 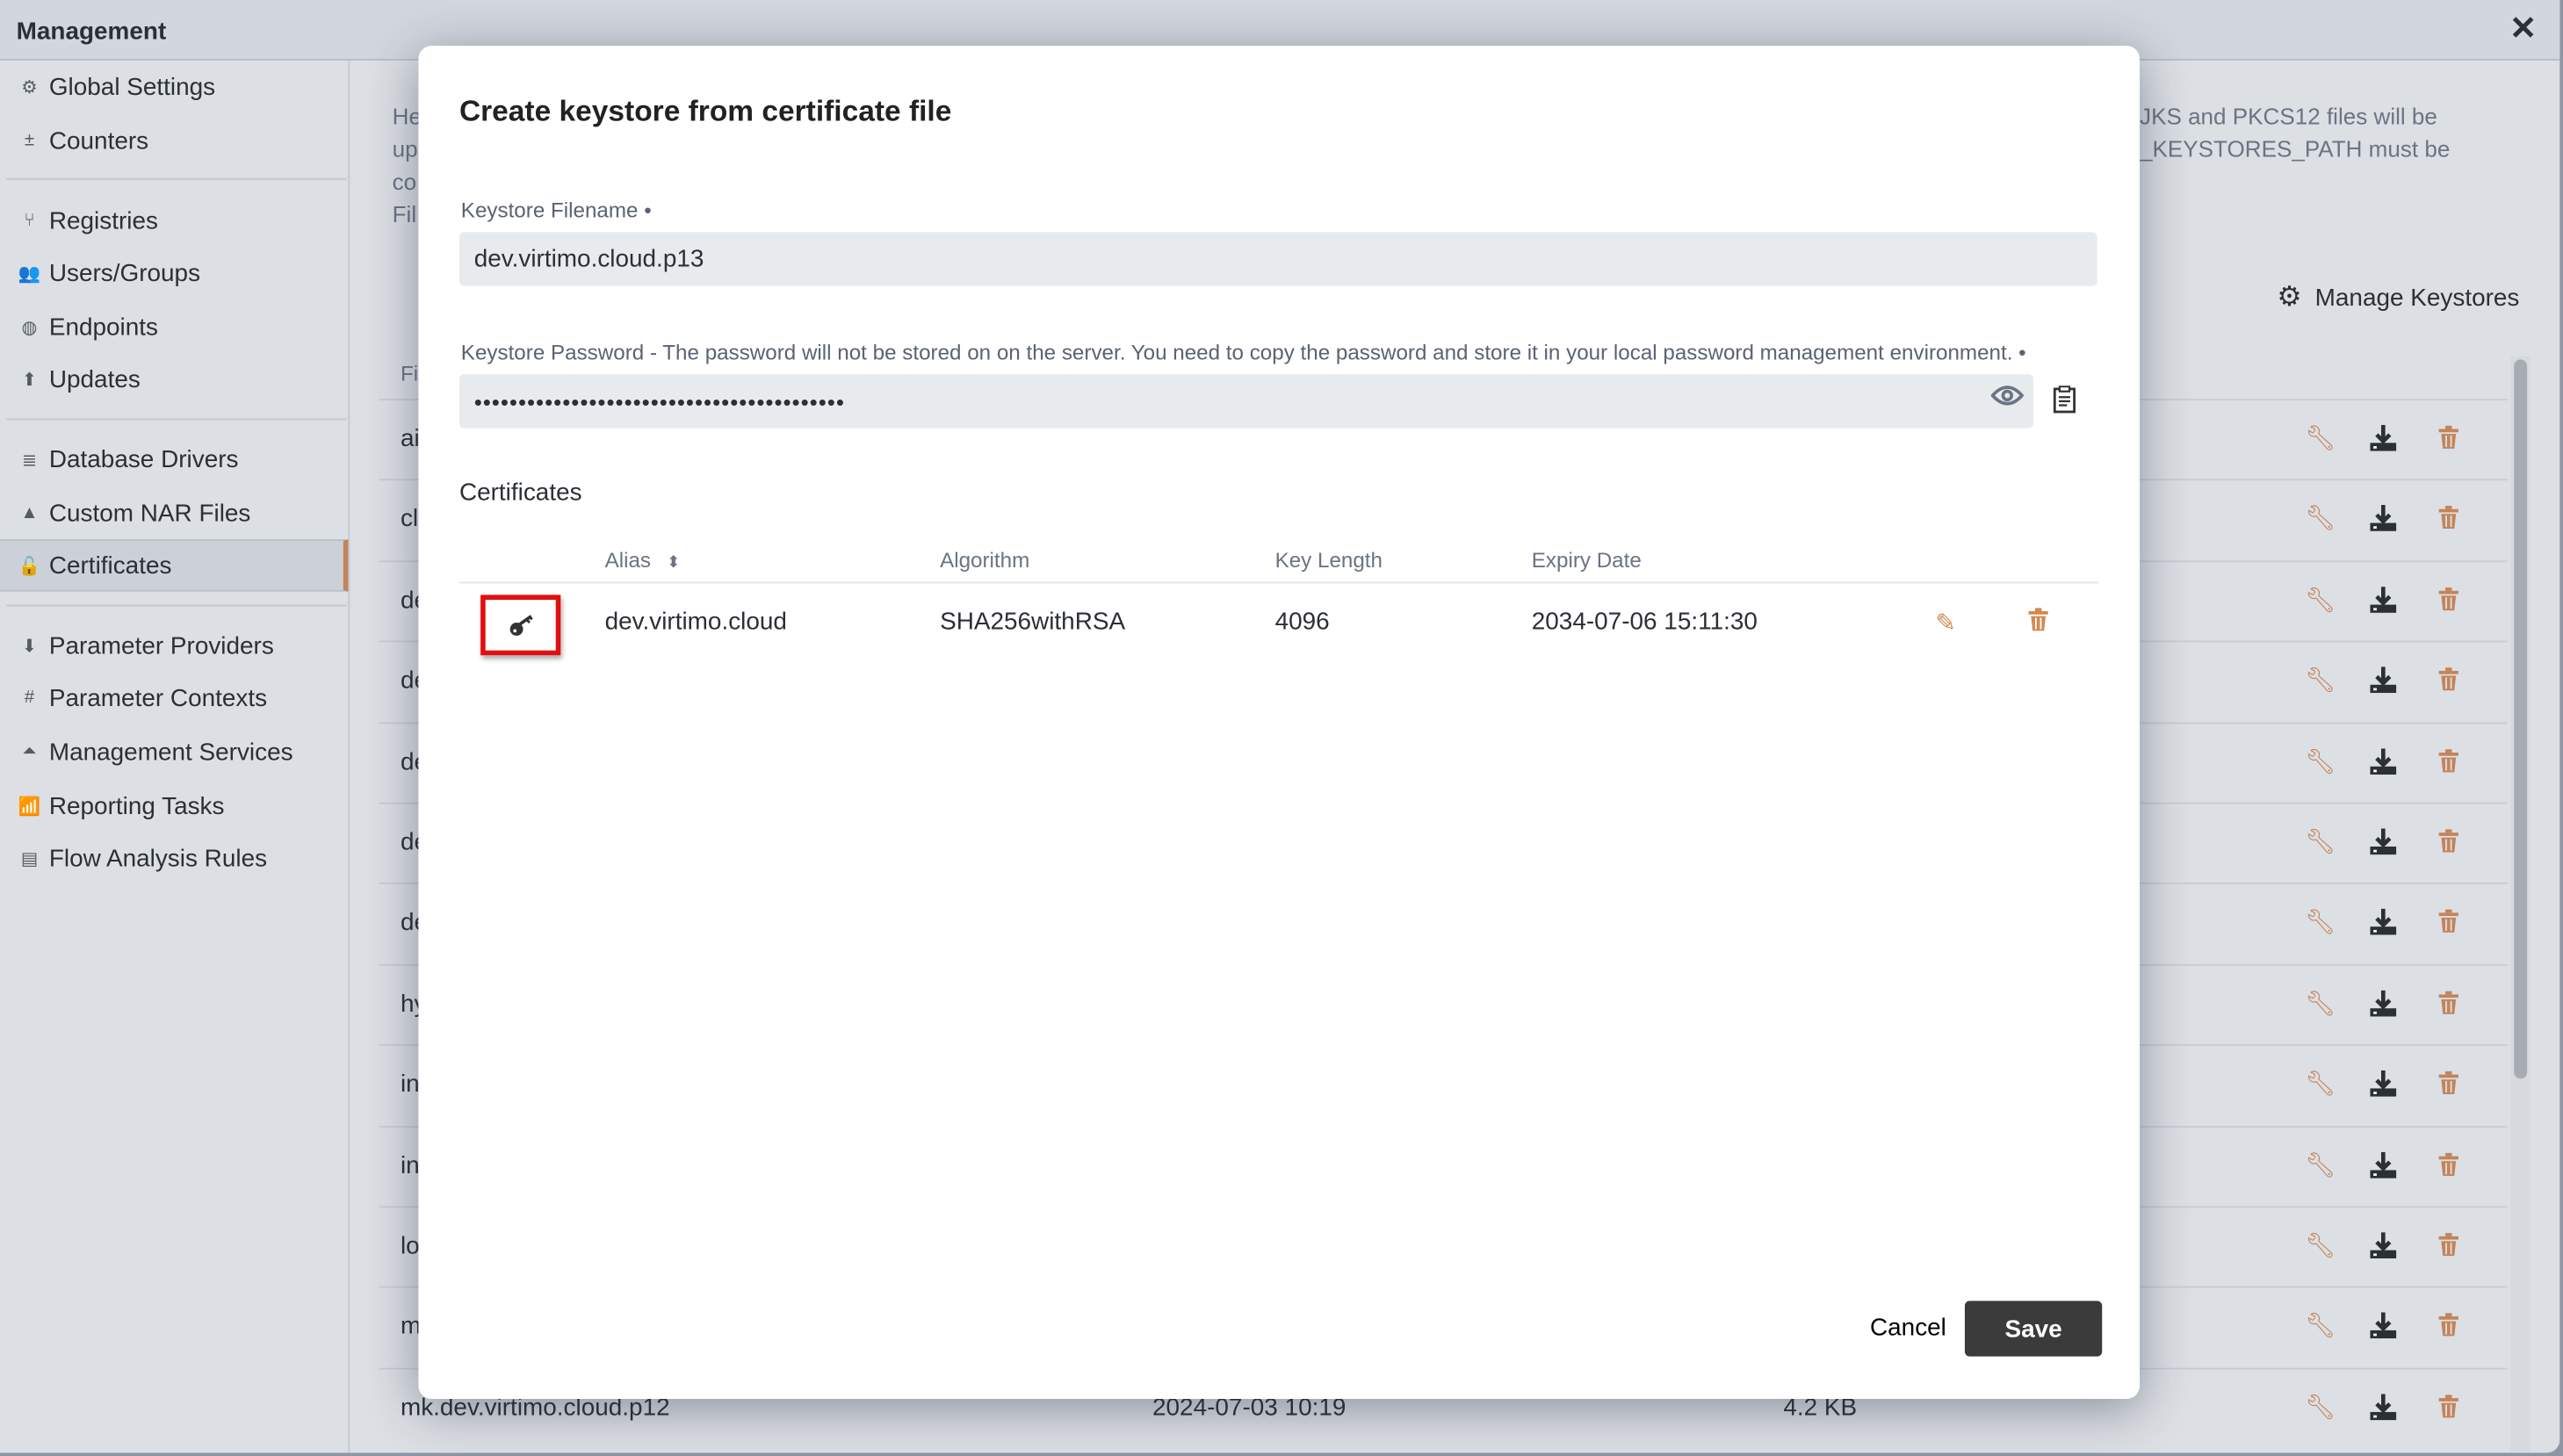 I want to click on cert-alias: dev.virtimo.cloud, so click(x=696, y=622).